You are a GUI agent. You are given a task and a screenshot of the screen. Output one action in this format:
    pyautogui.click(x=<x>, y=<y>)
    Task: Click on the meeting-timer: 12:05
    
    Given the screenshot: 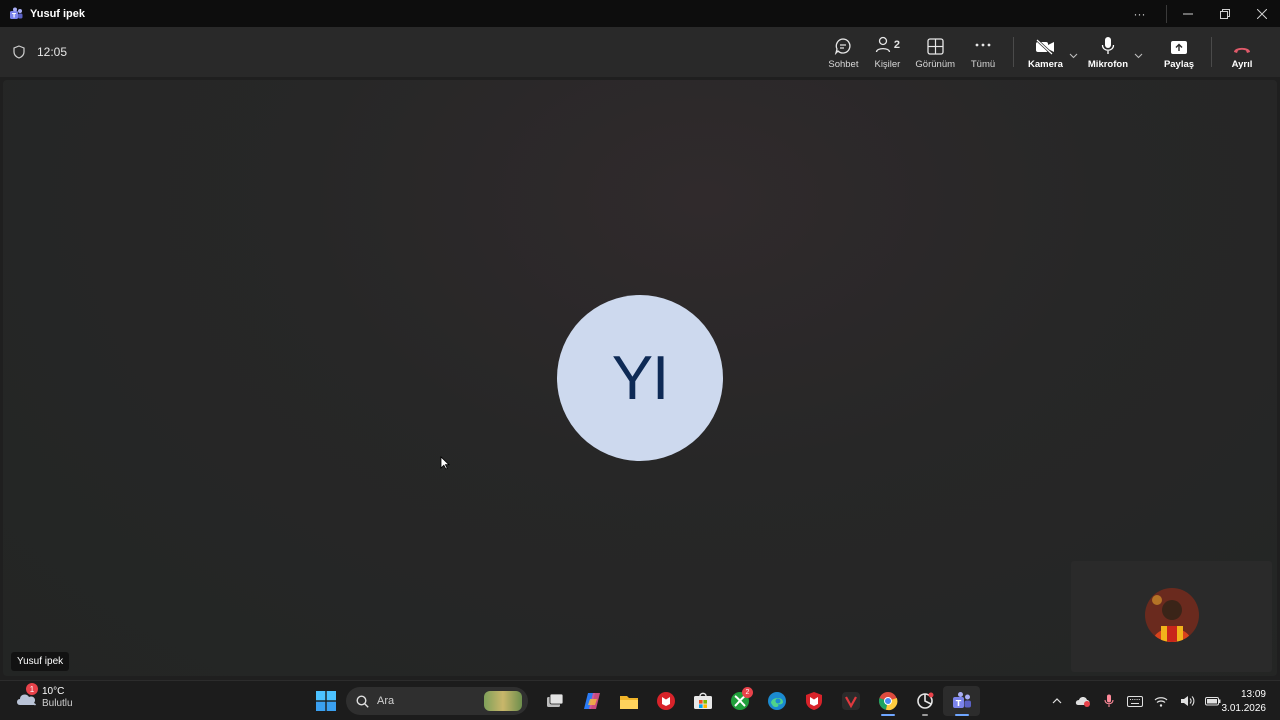 What is the action you would take?
    pyautogui.click(x=52, y=52)
    